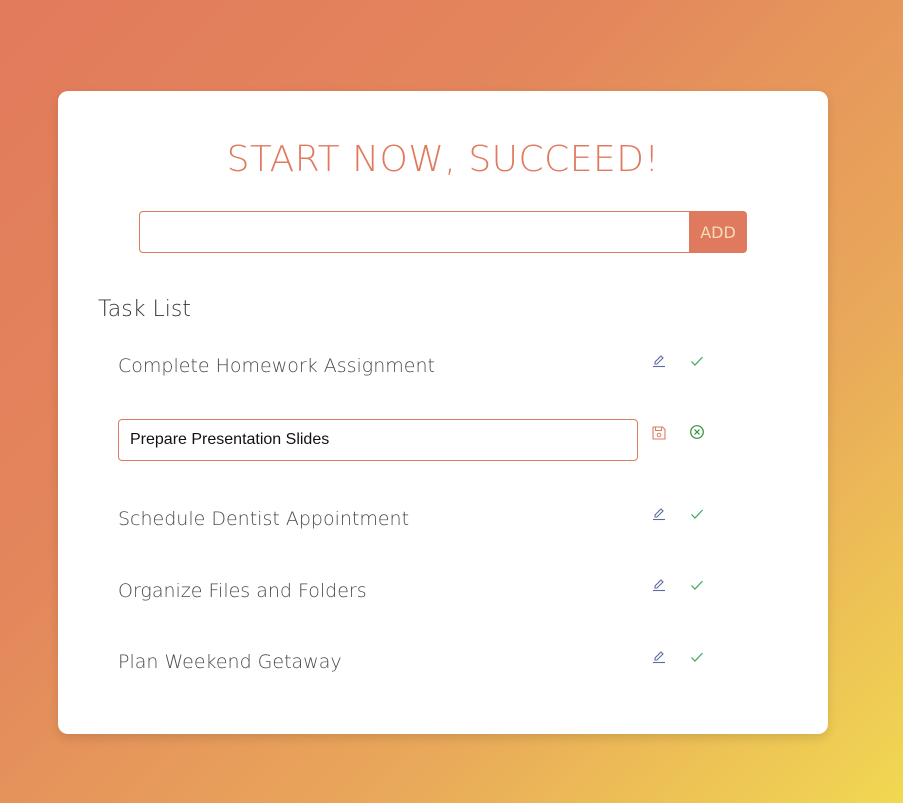  Describe the element at coordinates (697, 432) in the screenshot. I see `cancel-circle-icon` at that location.